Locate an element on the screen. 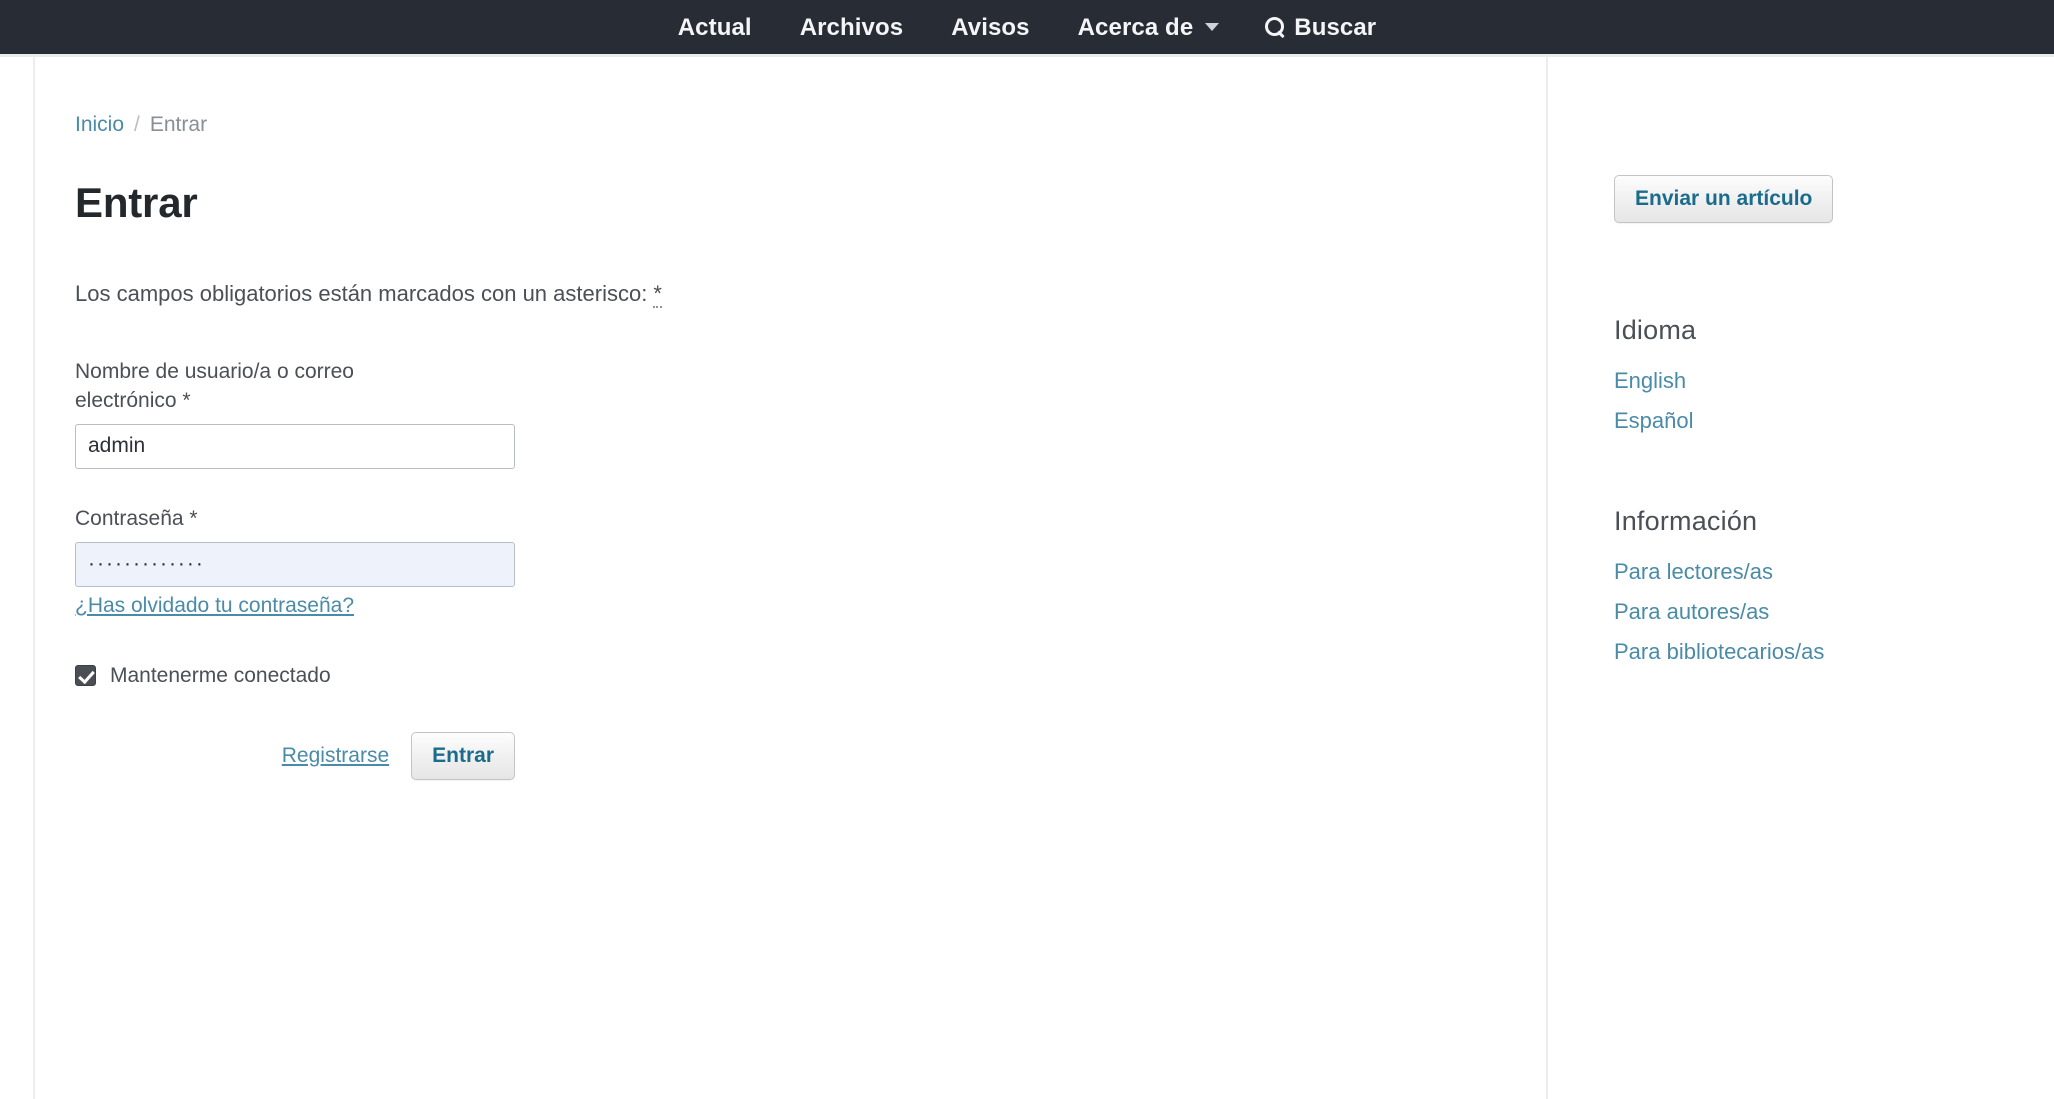  username-input is located at coordinates (295, 446).